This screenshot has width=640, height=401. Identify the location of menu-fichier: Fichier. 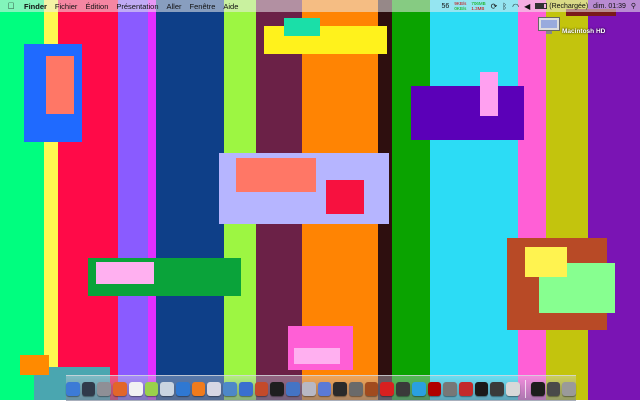
(66, 6).